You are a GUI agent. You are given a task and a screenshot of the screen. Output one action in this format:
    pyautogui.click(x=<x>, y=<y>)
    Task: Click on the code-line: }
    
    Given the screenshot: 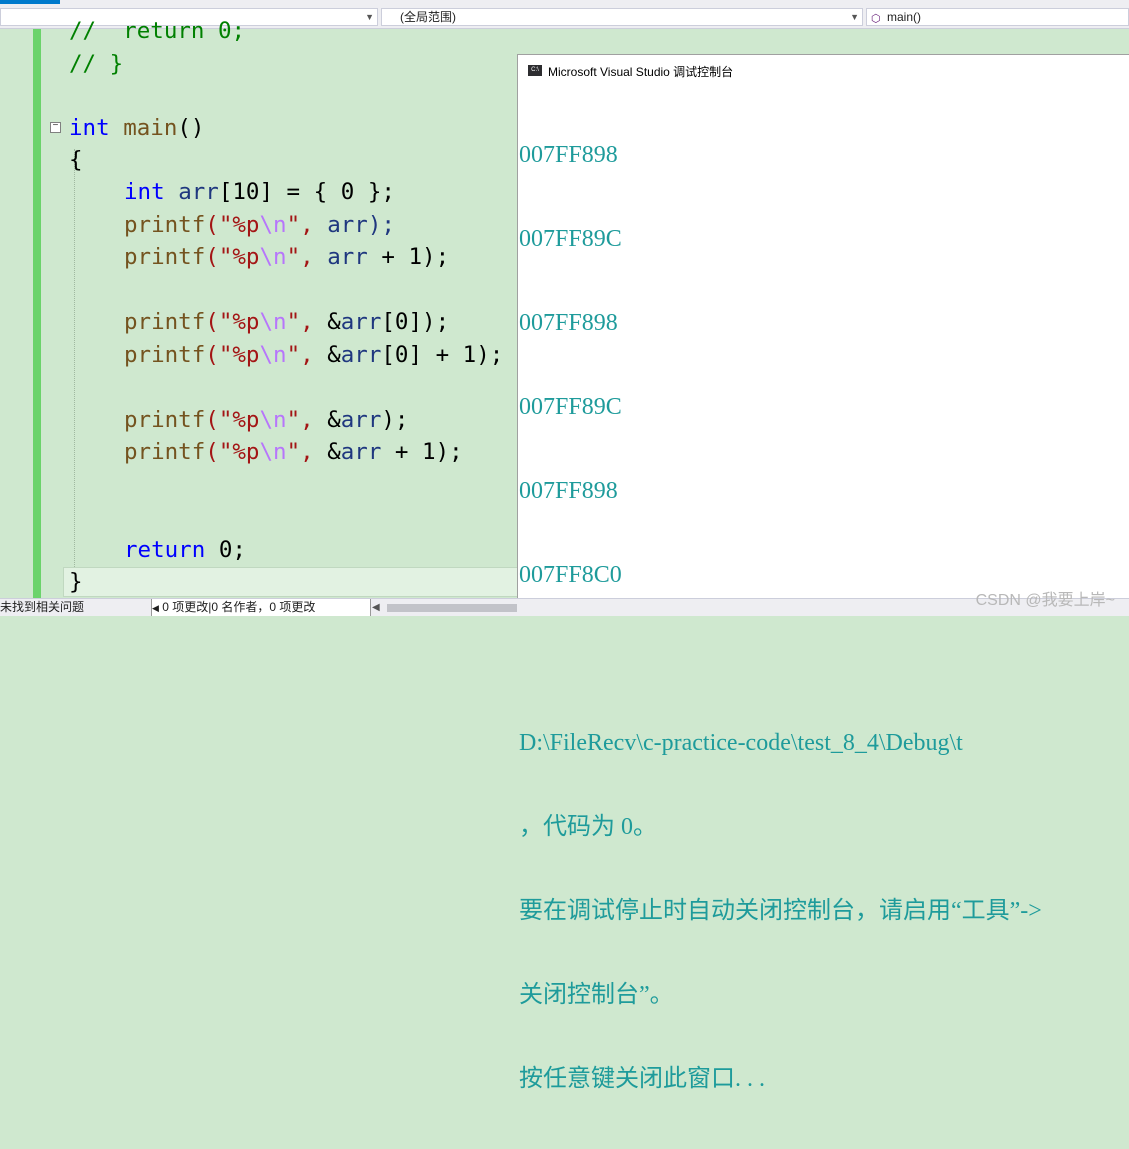 What is the action you would take?
    pyautogui.click(x=76, y=582)
    